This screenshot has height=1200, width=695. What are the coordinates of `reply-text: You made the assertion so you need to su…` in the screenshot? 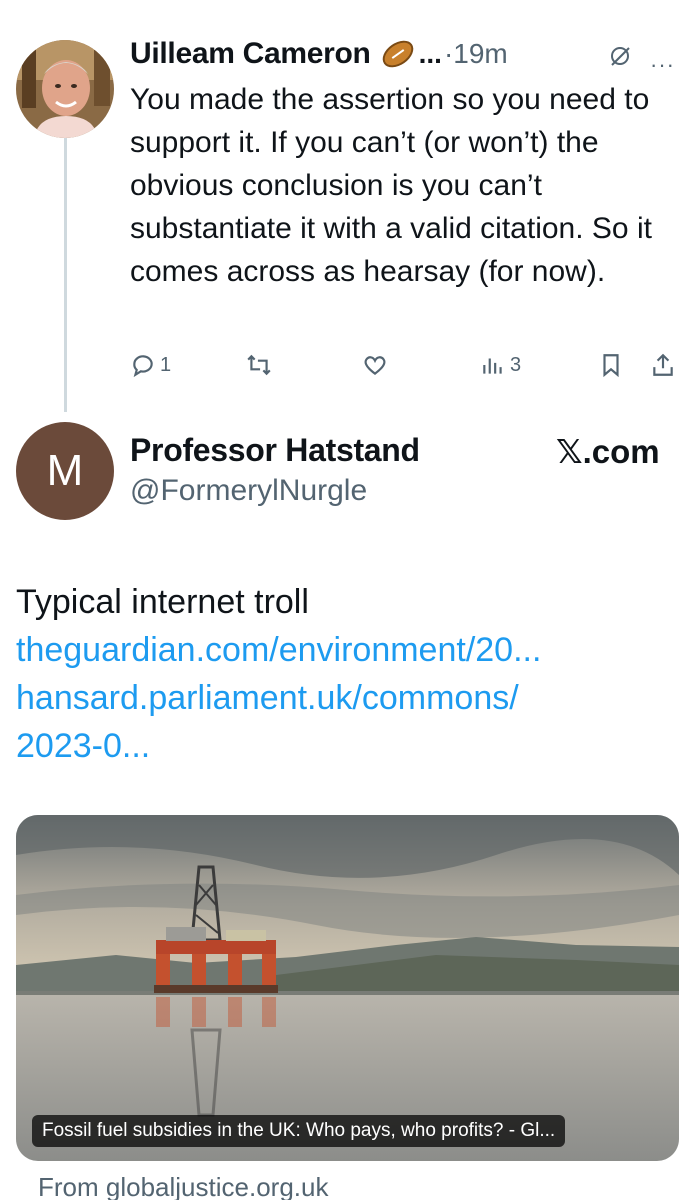 It's located at (391, 185).